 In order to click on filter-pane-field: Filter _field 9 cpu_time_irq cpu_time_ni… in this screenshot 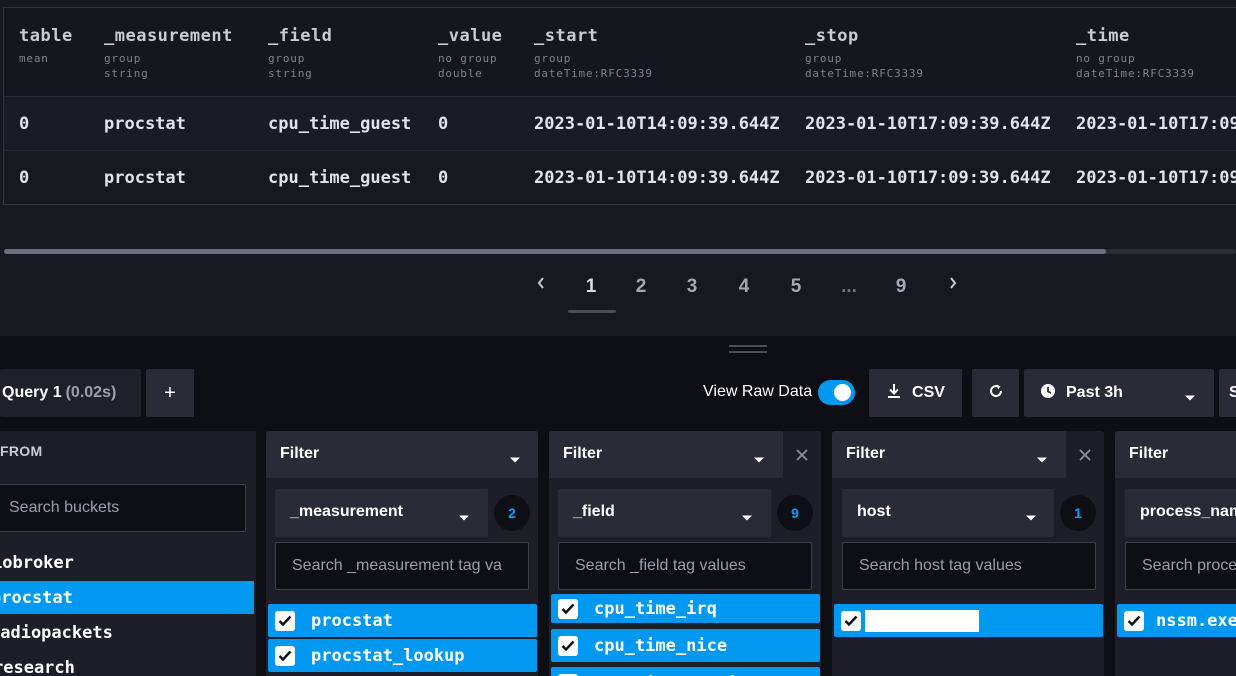, I will do `click(685, 553)`.